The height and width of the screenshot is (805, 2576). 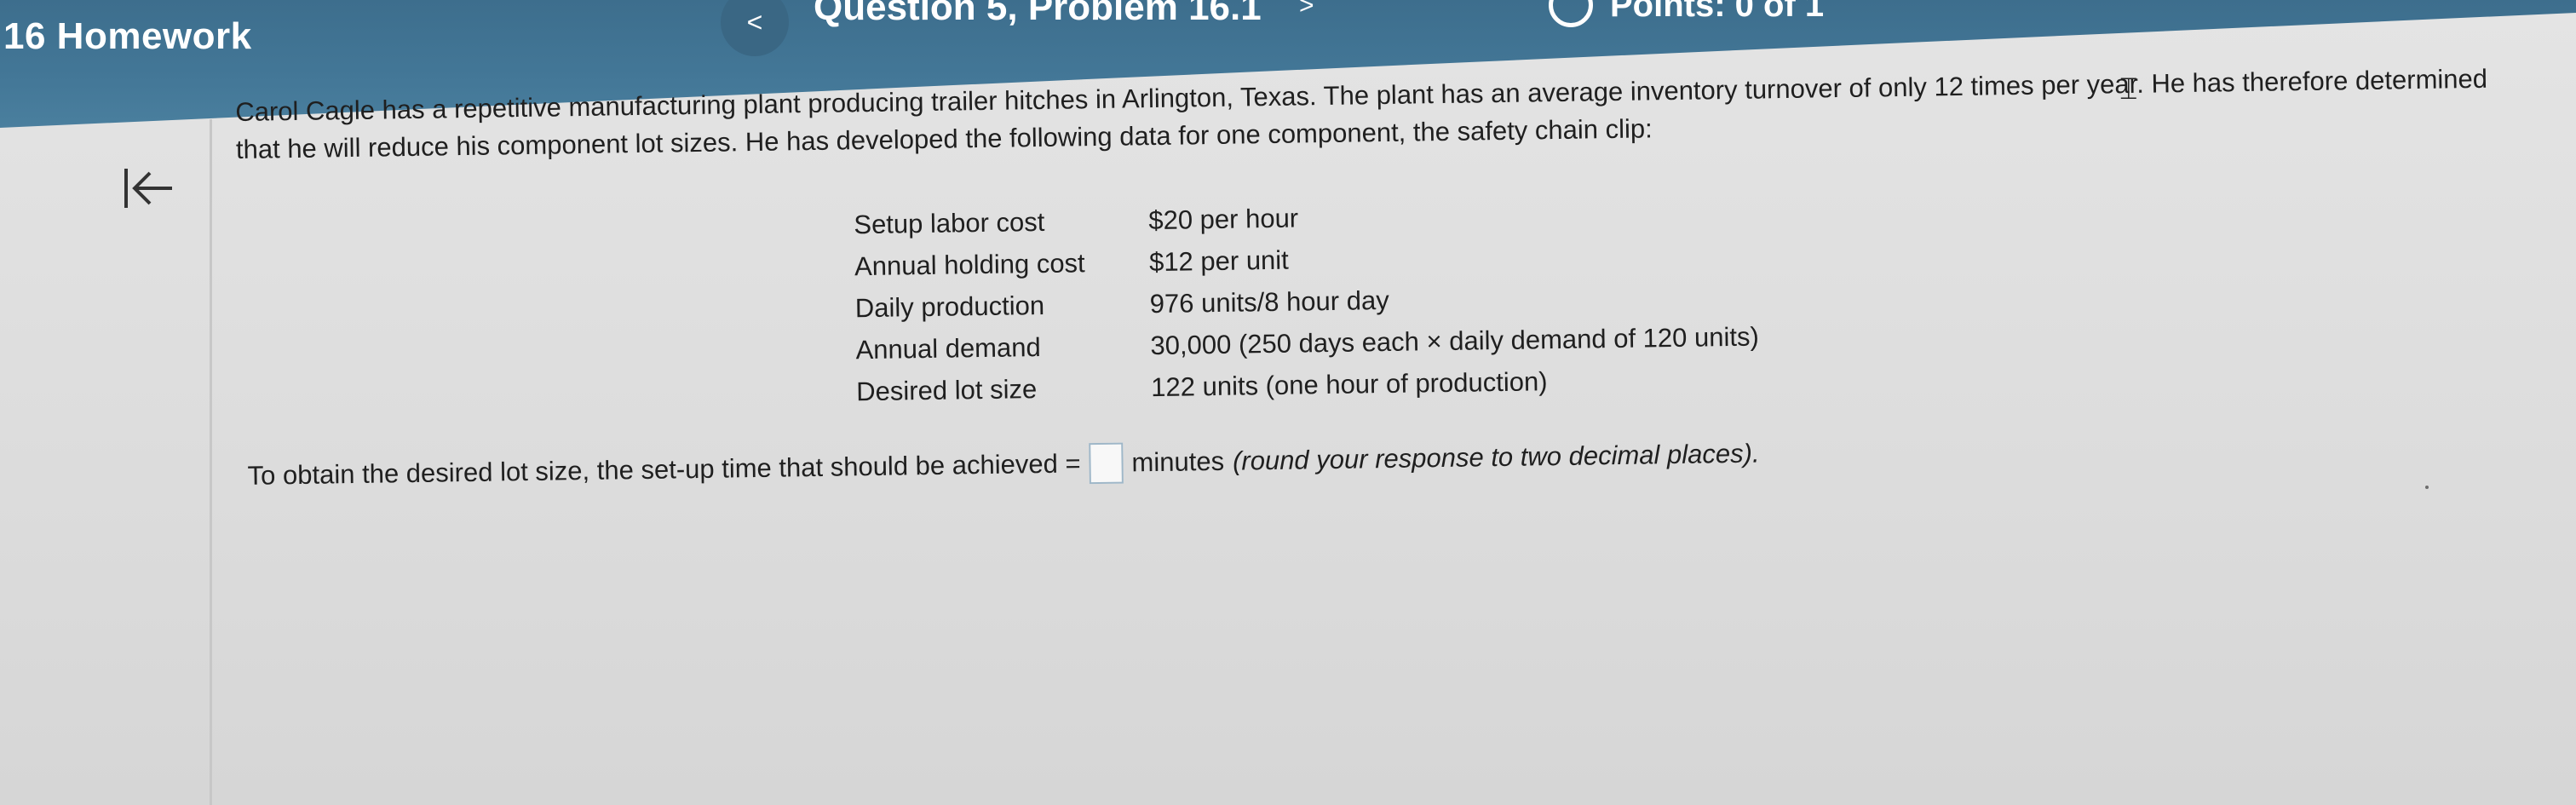 What do you see at coordinates (948, 348) in the screenshot?
I see `row-label: Annual demand` at bounding box center [948, 348].